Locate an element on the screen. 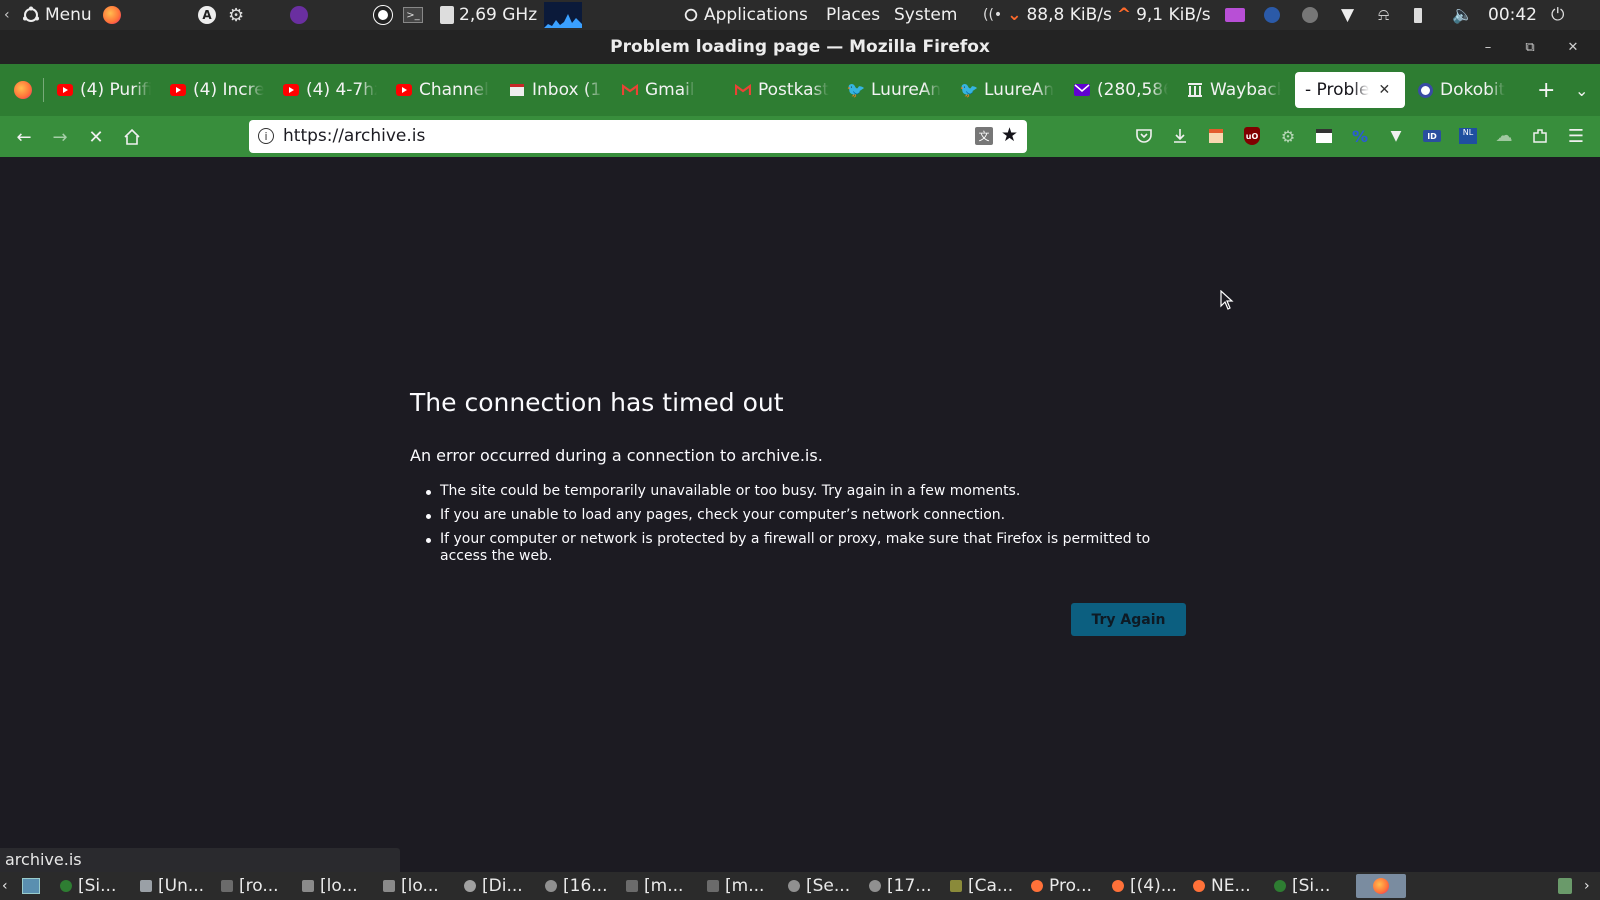  settings-launcher: ⚙ is located at coordinates (236, 15).